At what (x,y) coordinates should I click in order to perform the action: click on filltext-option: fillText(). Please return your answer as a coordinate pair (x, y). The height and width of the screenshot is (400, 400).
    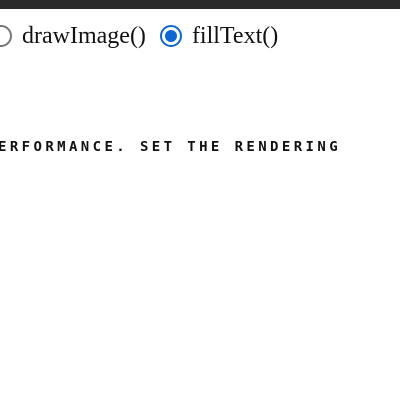
    Looking at the image, I should click on (218, 36).